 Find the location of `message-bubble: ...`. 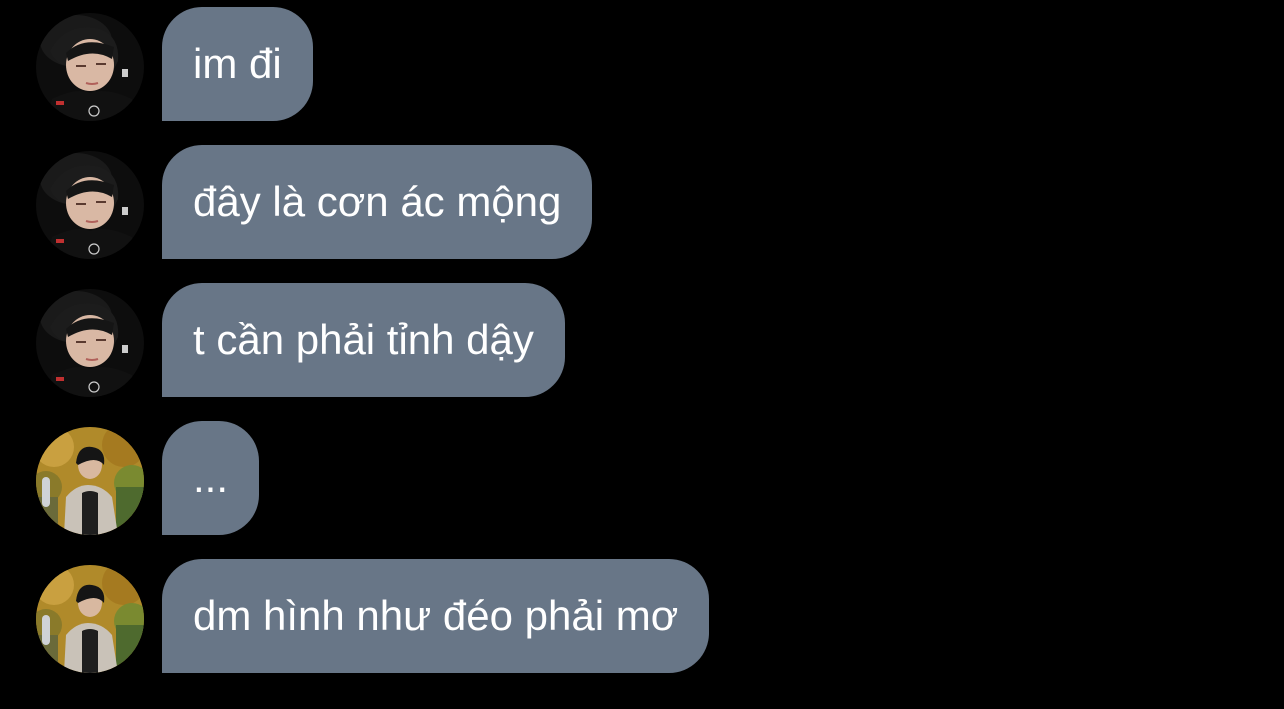

message-bubble: ... is located at coordinates (211, 478).